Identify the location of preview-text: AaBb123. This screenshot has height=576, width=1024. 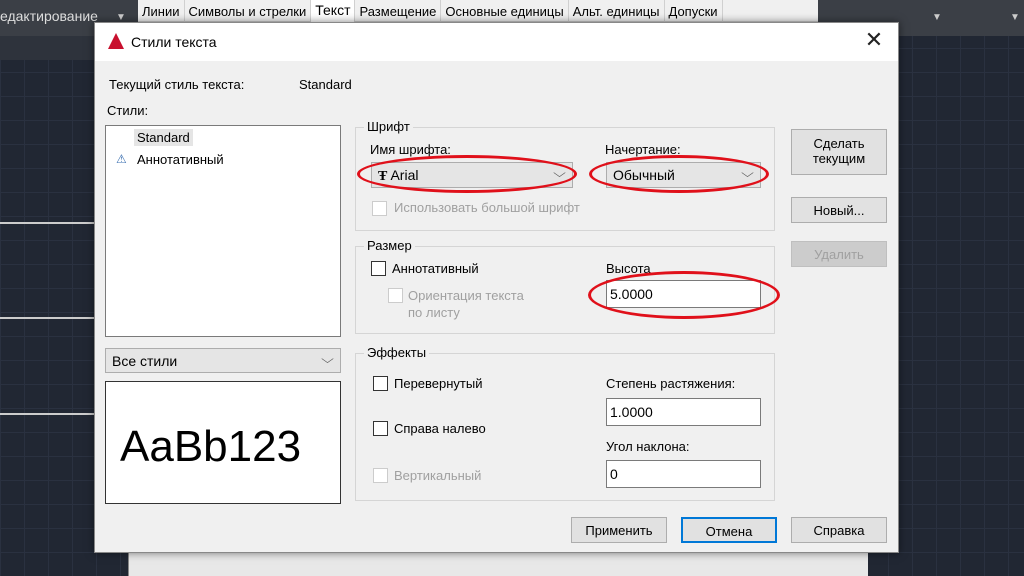
(211, 446).